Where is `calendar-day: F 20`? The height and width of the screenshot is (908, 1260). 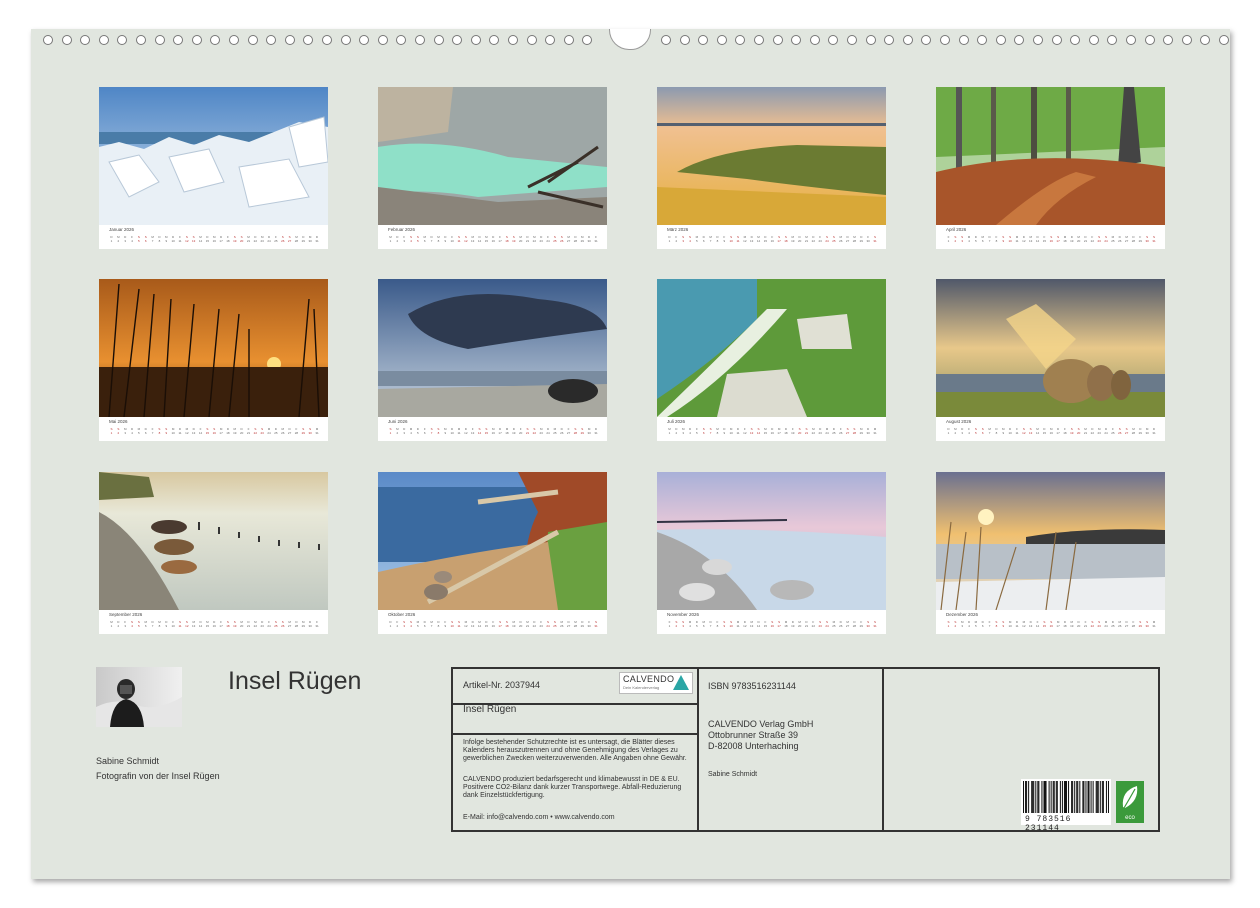 calendar-day: F 20 is located at coordinates (520, 431).